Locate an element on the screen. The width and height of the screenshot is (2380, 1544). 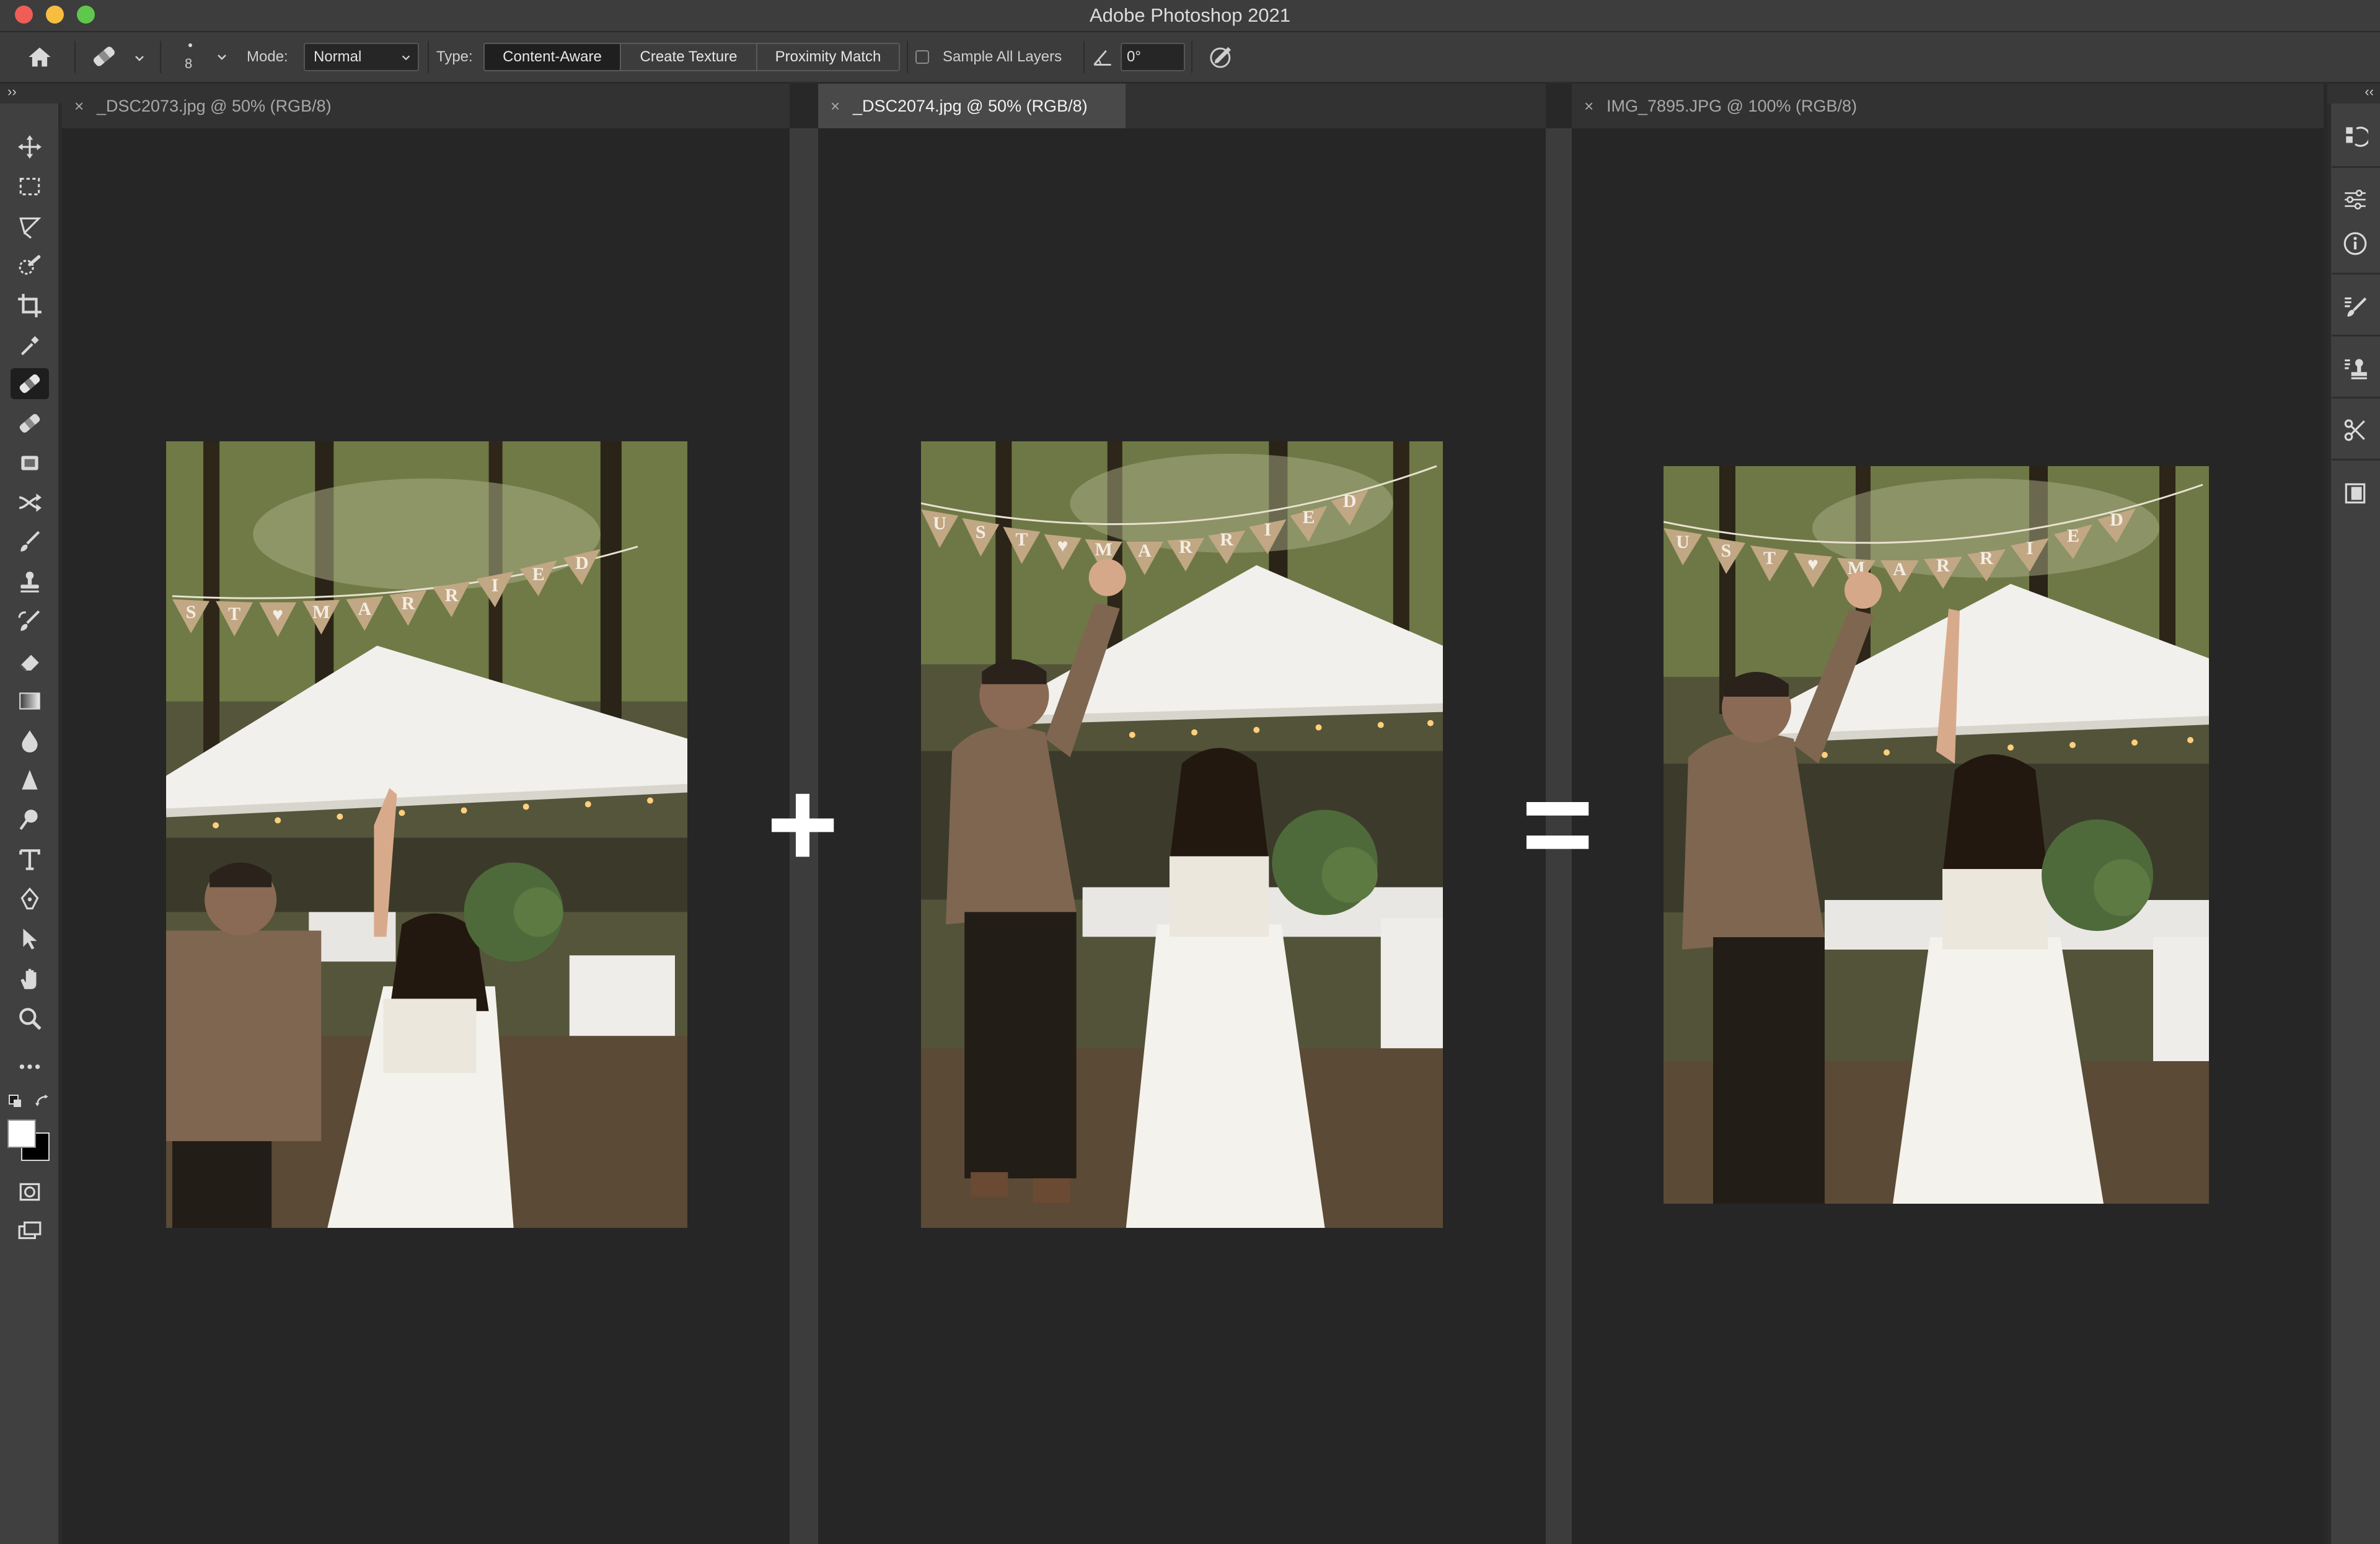
hand-tool is located at coordinates (30, 978).